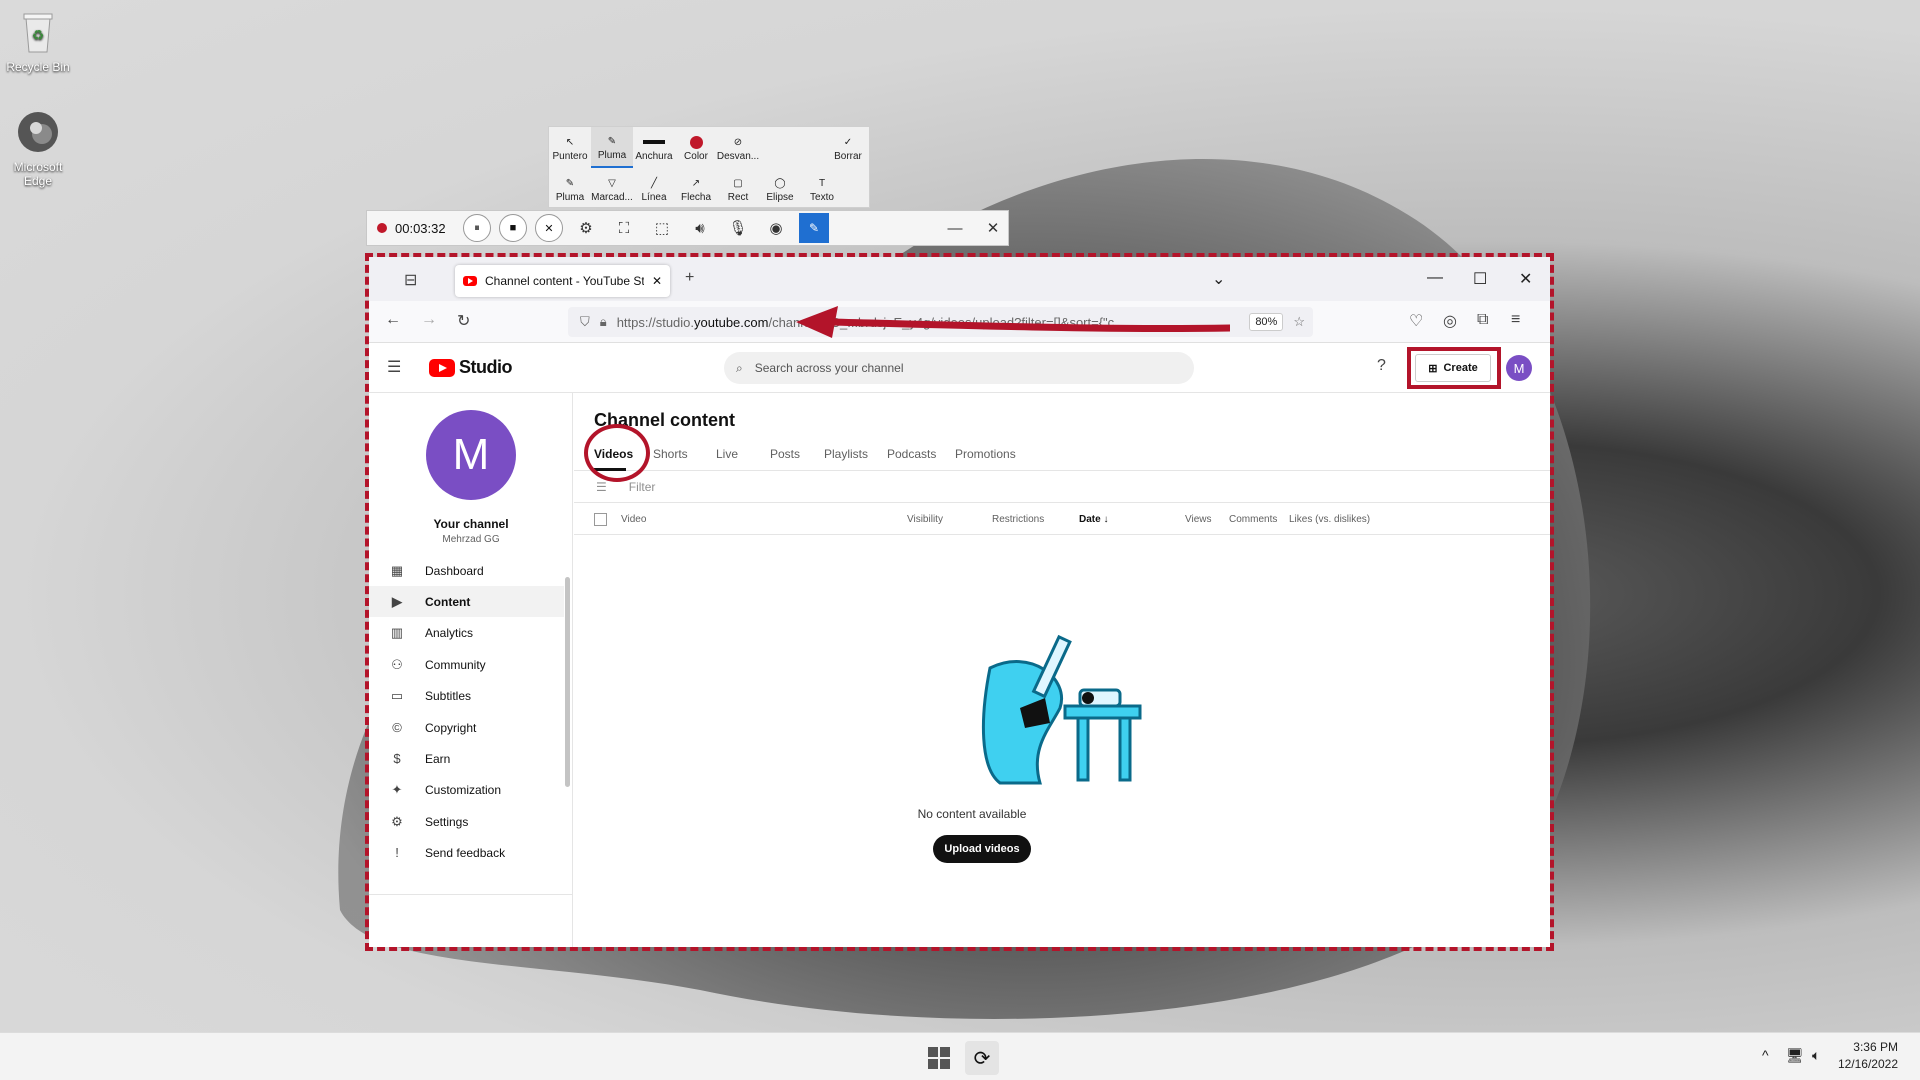  I want to click on minimize-icon: —, so click(955, 228).